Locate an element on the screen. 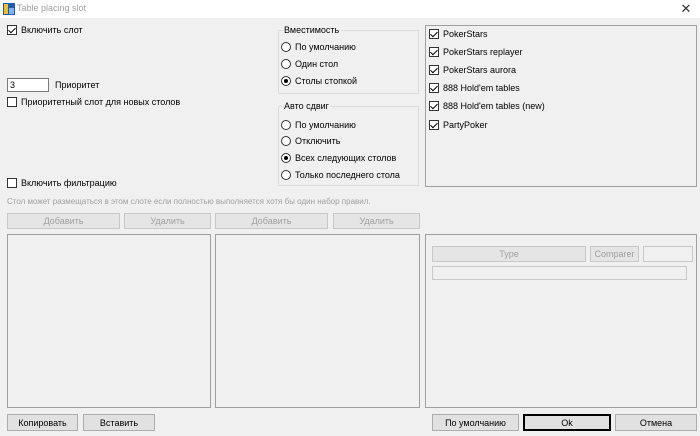  auto-shift-option-label: Всех следующих столов is located at coordinates (346, 158).